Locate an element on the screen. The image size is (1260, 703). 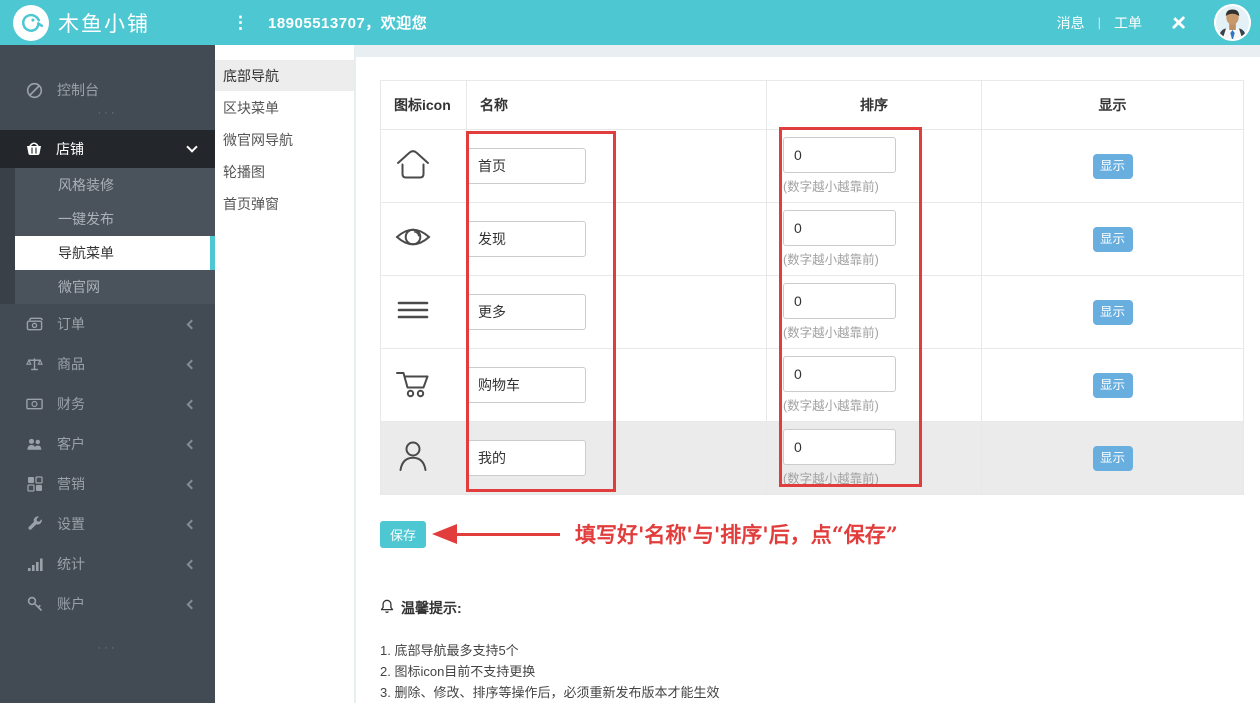
submenu-item-style: 风格装修 is located at coordinates (115, 185).